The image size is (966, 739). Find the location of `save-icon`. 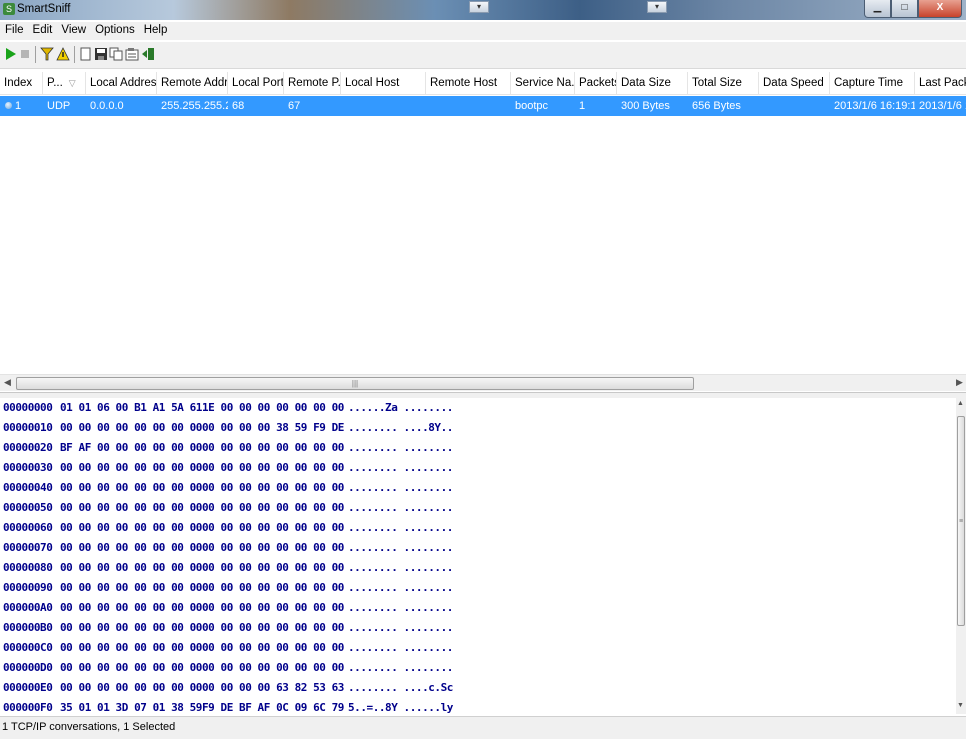

save-icon is located at coordinates (101, 54).